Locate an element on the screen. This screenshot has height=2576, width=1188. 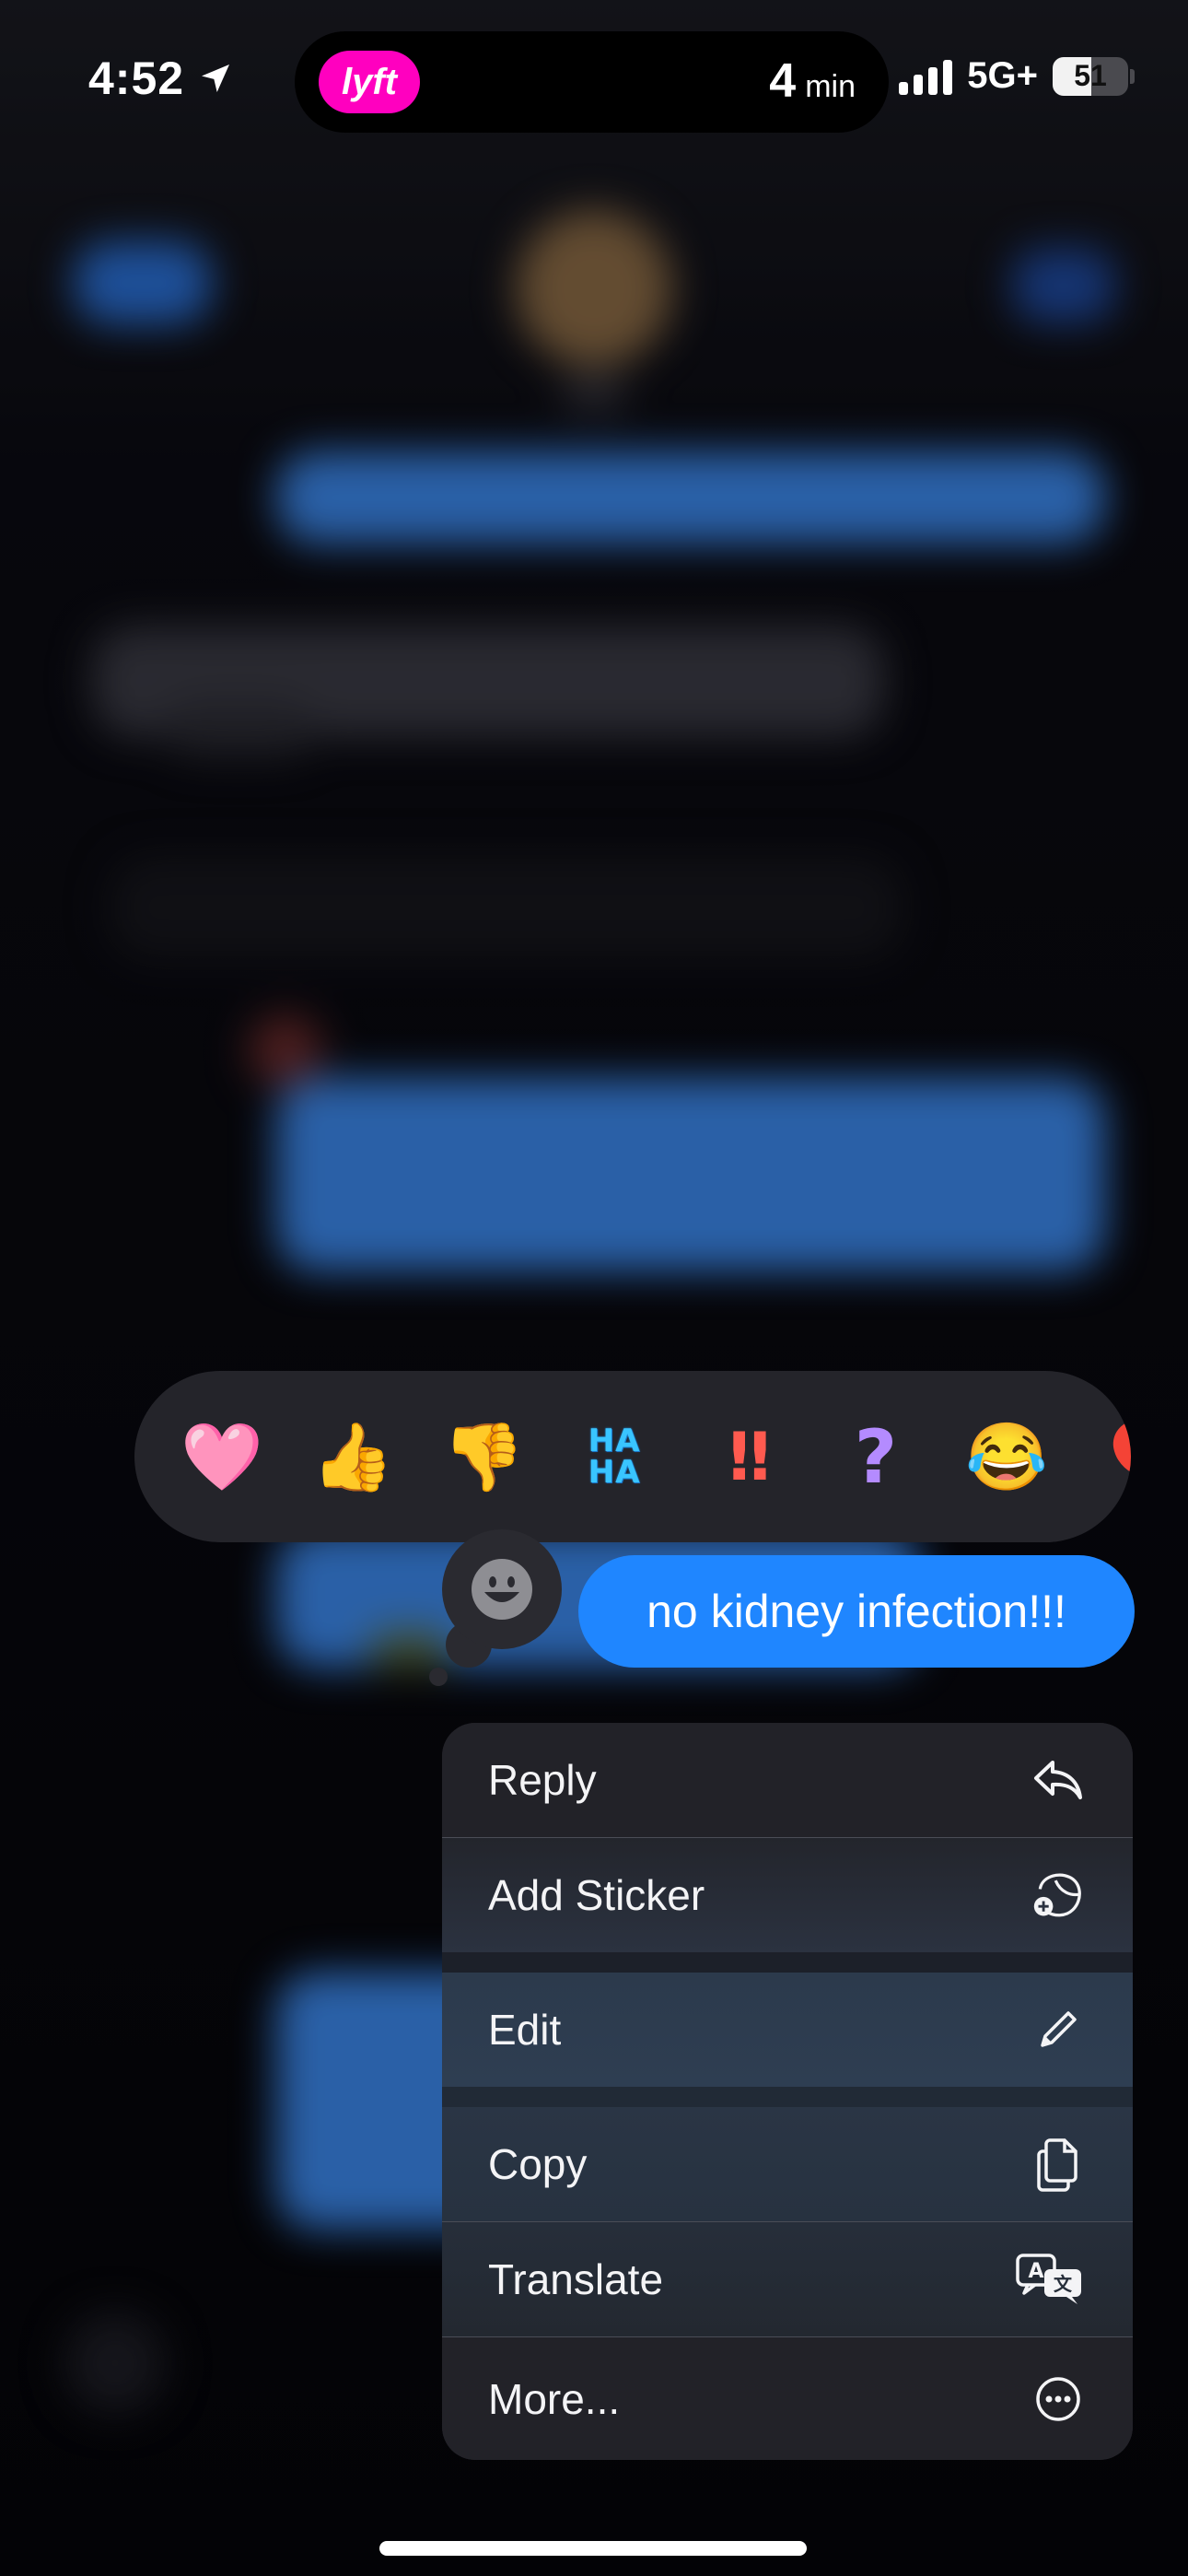
menu-item-label: Reply is located at coordinates (542, 1780).